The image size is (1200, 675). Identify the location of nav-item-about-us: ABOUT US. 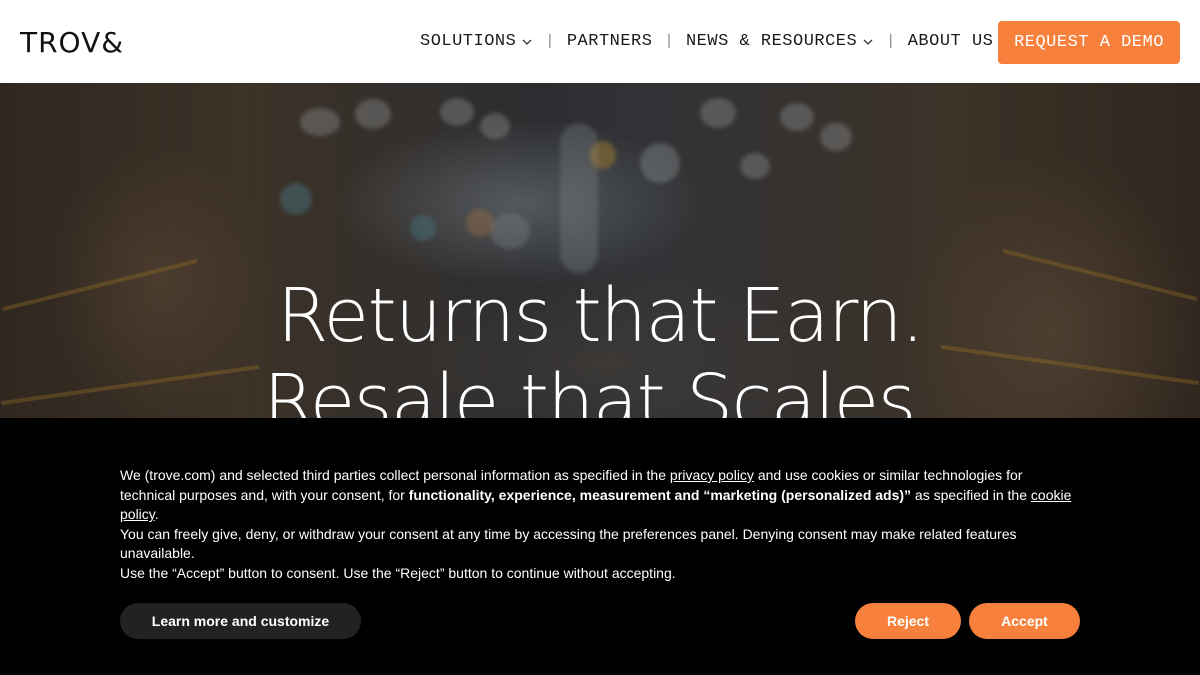
(951, 41).